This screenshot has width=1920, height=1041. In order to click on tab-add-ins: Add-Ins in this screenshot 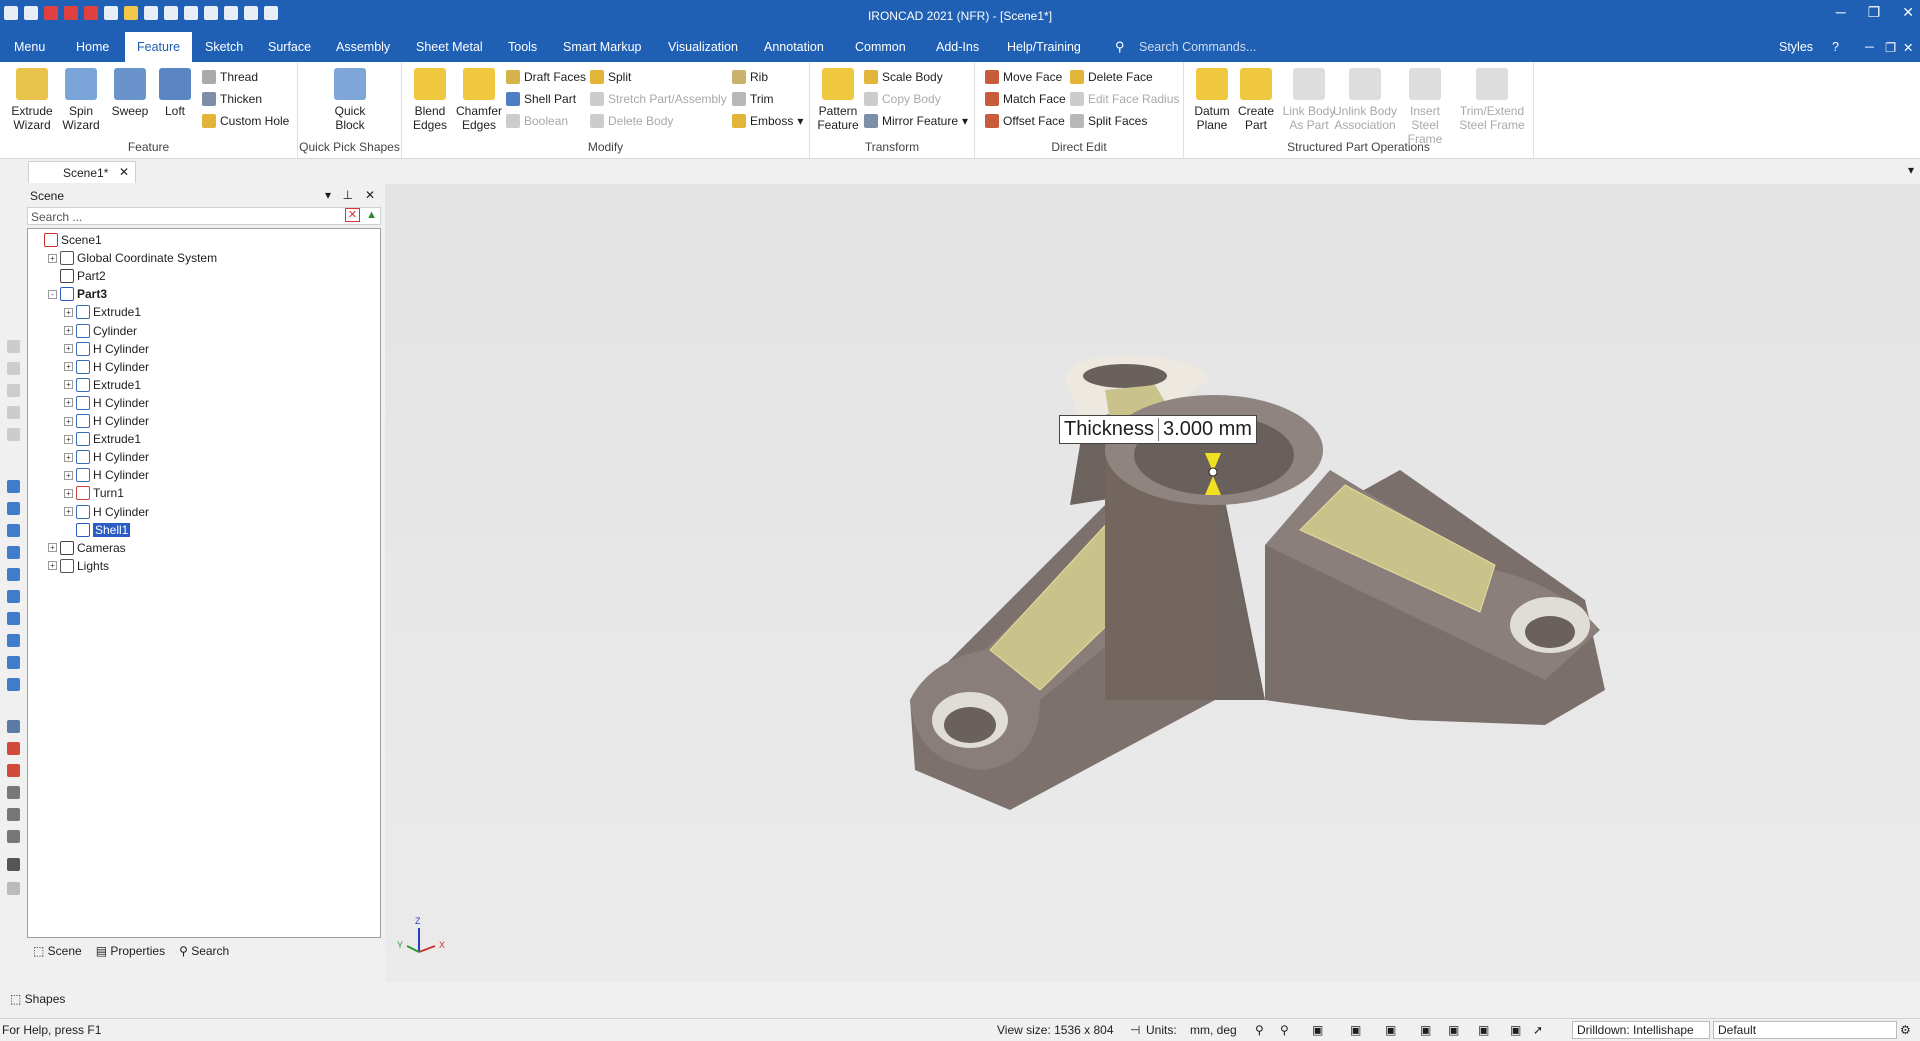, I will do `click(957, 47)`.